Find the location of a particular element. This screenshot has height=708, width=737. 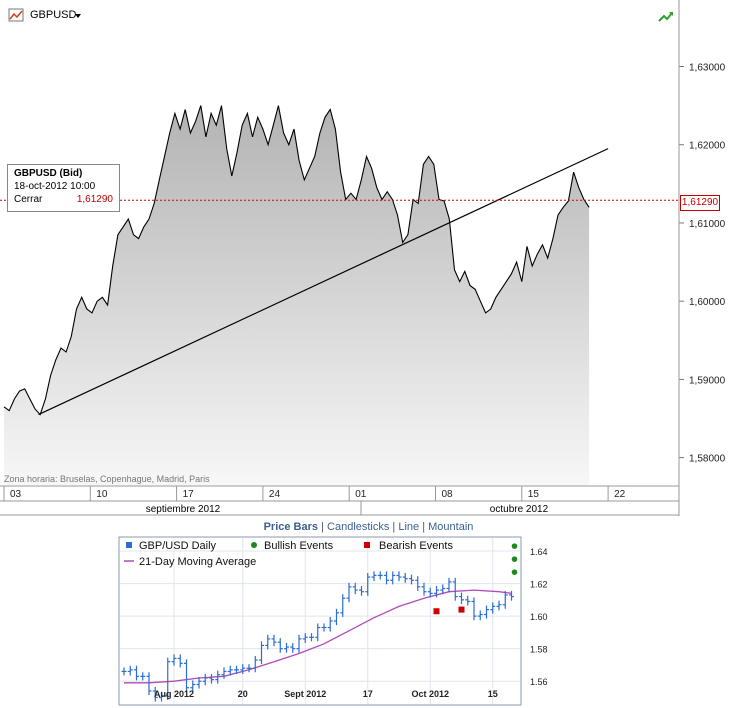

legend-swatch-bullish is located at coordinates (254, 545).